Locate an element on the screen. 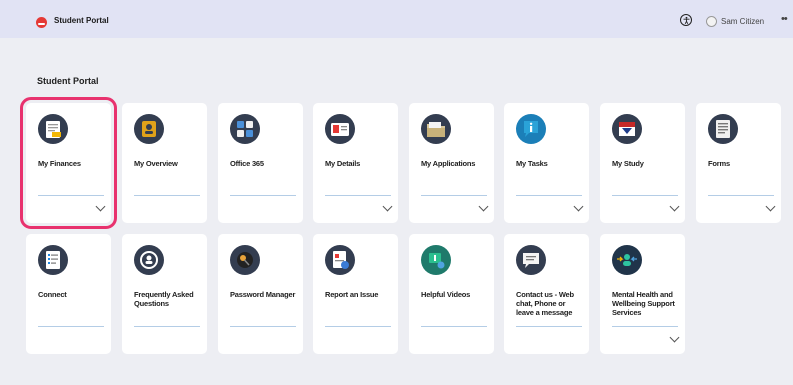  checklist-icon is located at coordinates (53, 260).